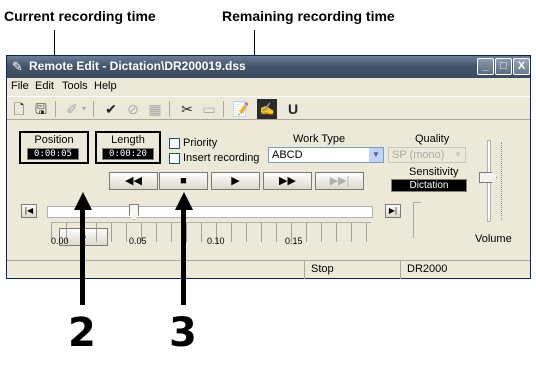 Image resolution: width=536 pixels, height=365 pixels. Describe the element at coordinates (209, 109) in the screenshot. I see `folder-icon: ▭` at that location.